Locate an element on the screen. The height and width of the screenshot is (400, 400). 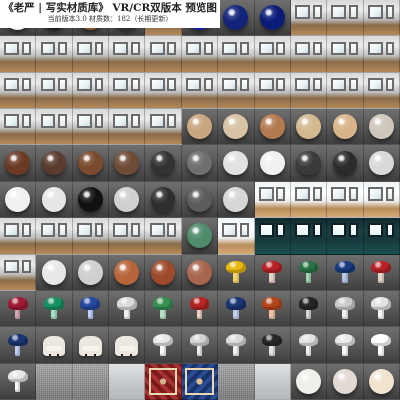
floor-swatch is located at coordinates (127, 381).